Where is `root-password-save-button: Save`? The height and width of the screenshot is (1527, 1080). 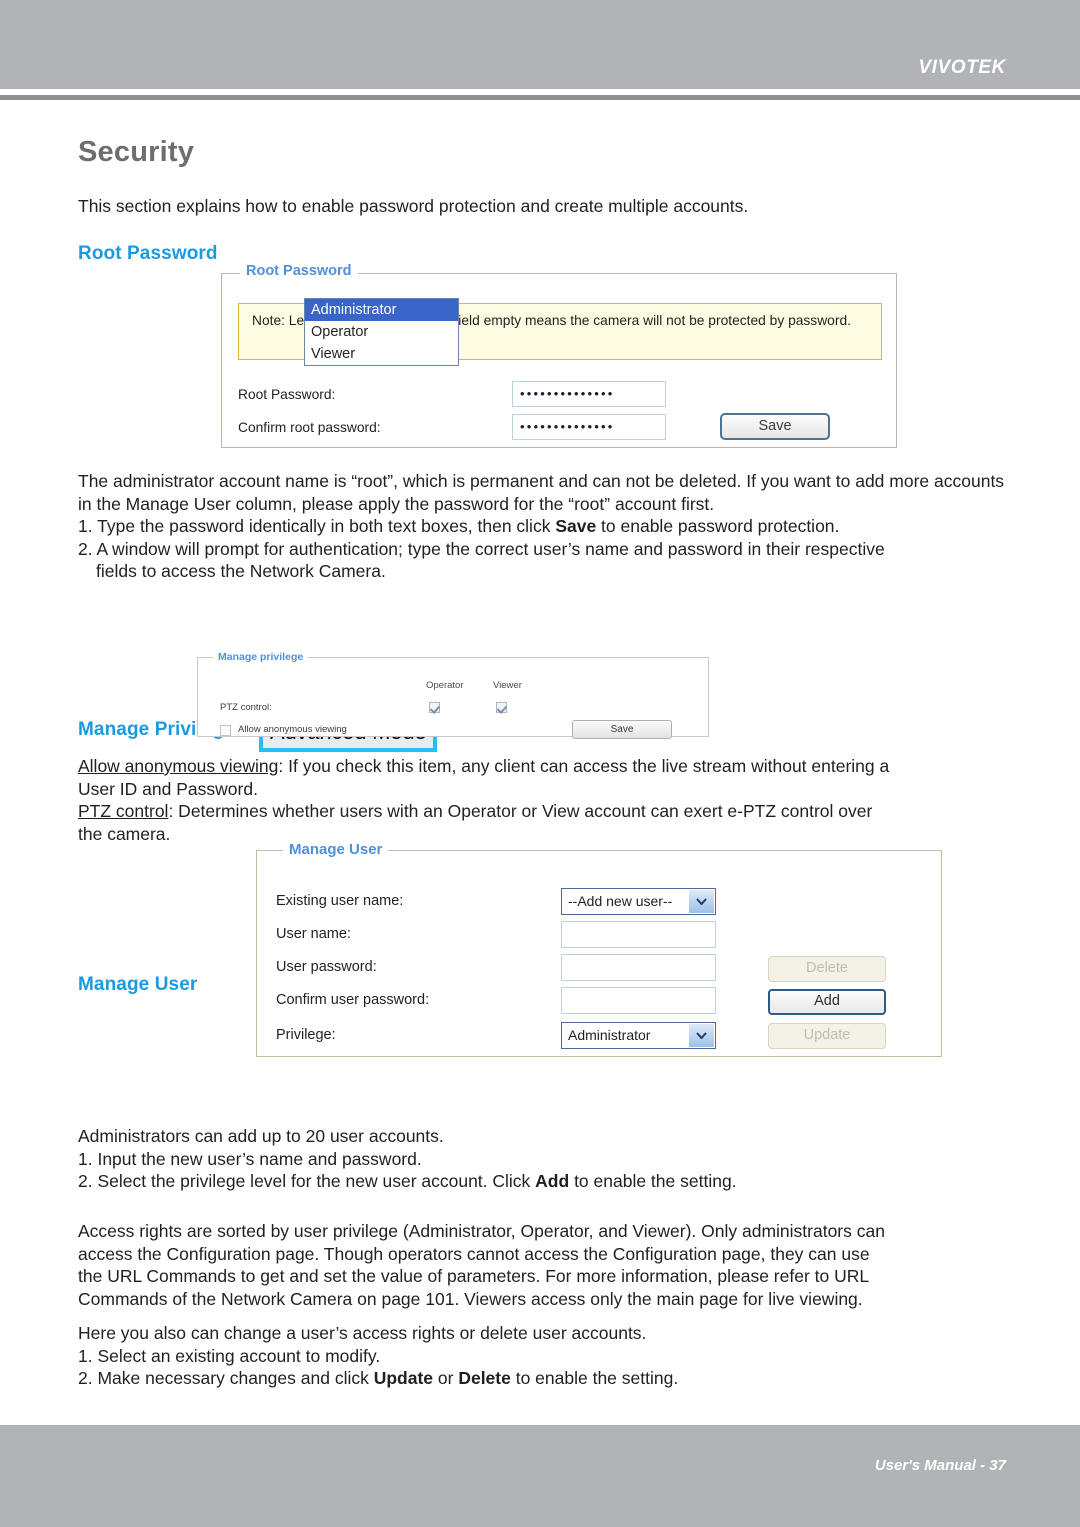
root-password-save-button: Save is located at coordinates (775, 426).